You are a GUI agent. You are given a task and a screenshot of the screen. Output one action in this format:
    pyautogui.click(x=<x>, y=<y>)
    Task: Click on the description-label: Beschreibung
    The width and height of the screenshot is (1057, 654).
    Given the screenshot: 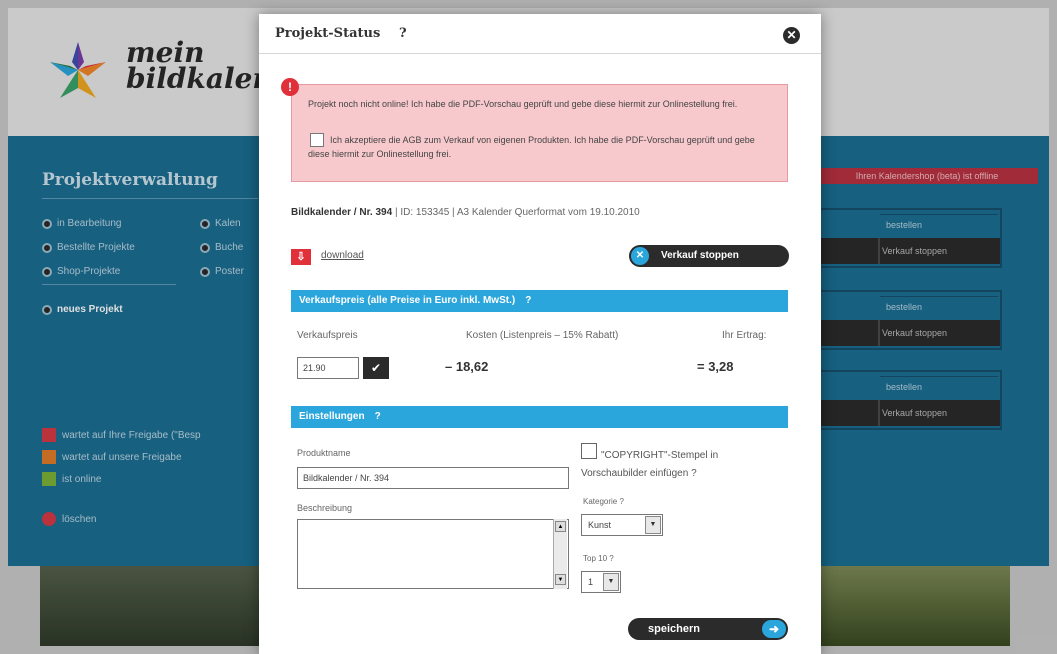 What is the action you would take?
    pyautogui.click(x=325, y=508)
    